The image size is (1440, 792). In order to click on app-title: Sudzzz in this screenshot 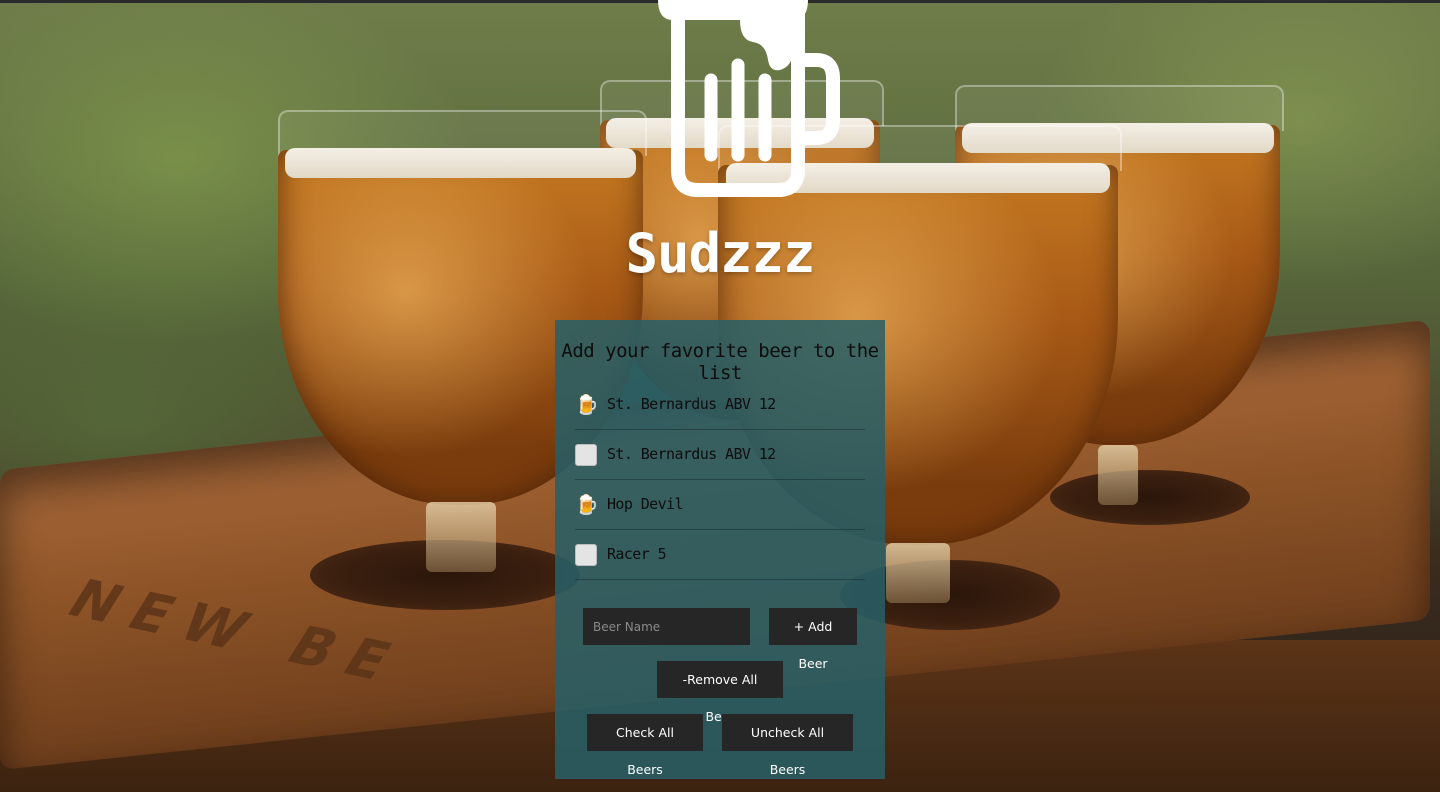, I will do `click(720, 253)`.